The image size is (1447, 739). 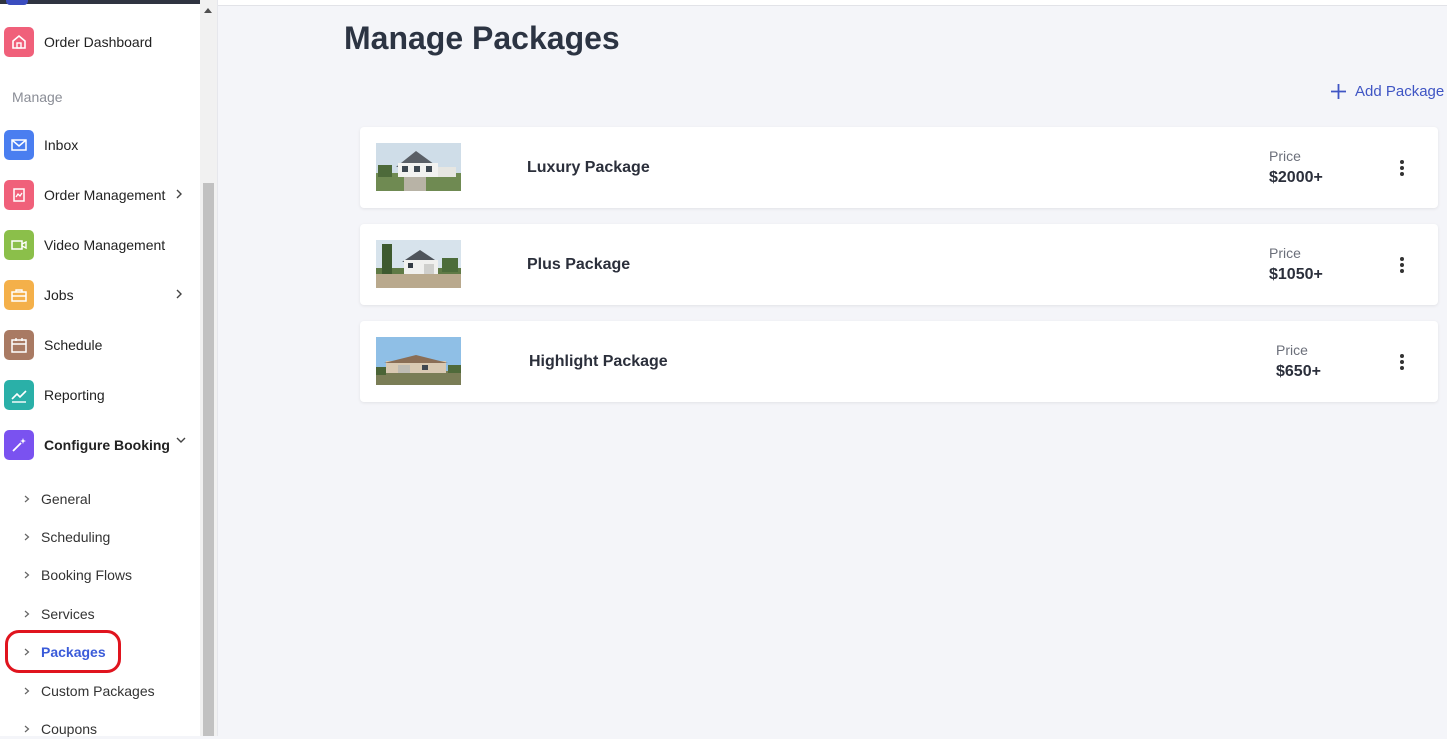 I want to click on magic-wand-icon, so click(x=19, y=445).